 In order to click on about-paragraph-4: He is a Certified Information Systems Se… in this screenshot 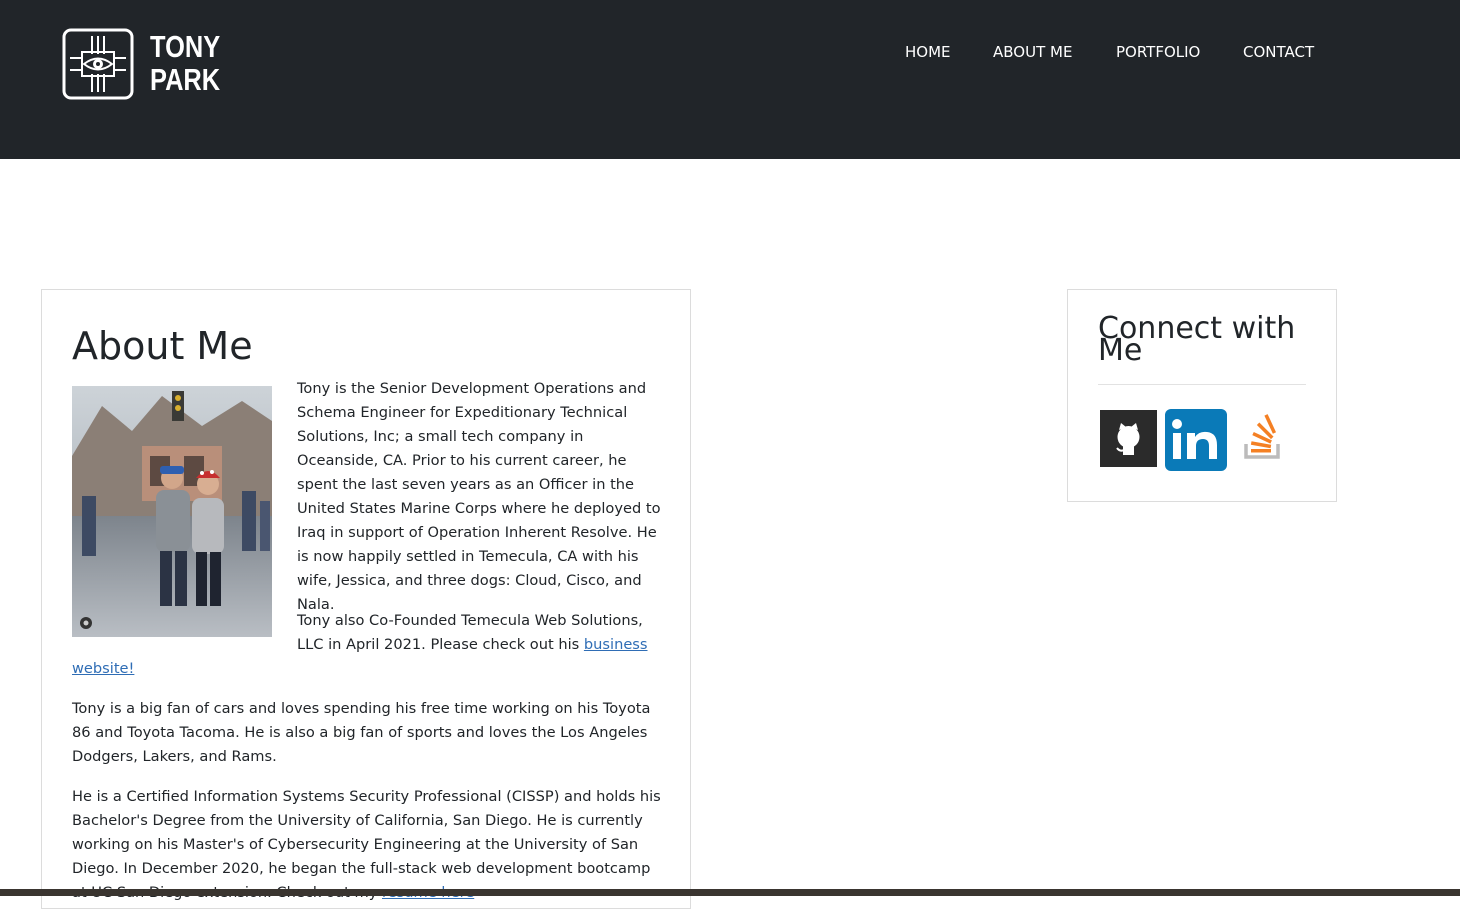, I will do `click(367, 845)`.